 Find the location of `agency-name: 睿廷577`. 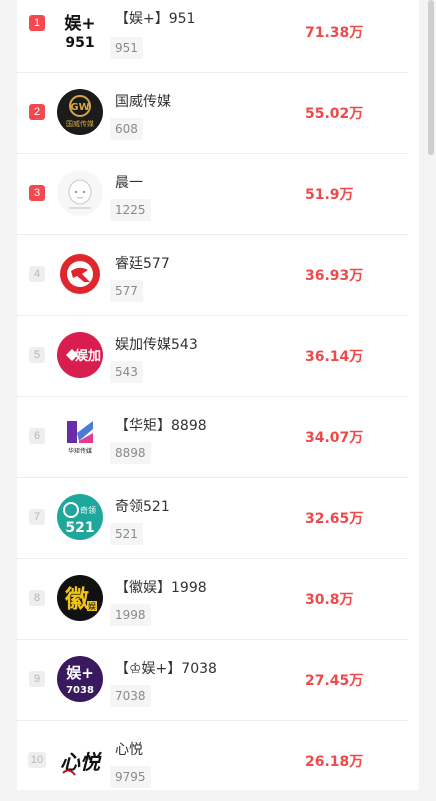

agency-name: 睿廷577 is located at coordinates (142, 264).